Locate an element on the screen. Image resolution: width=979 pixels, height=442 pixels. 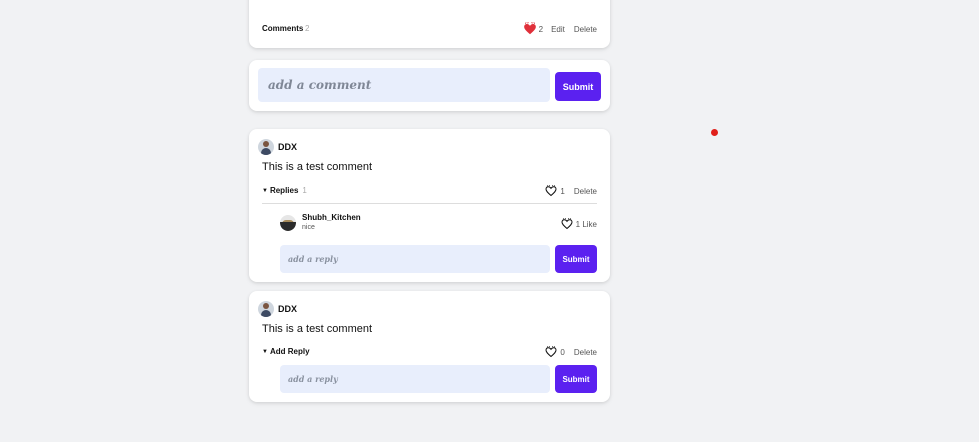
add-reply-label: Add Reply is located at coordinates (289, 351).